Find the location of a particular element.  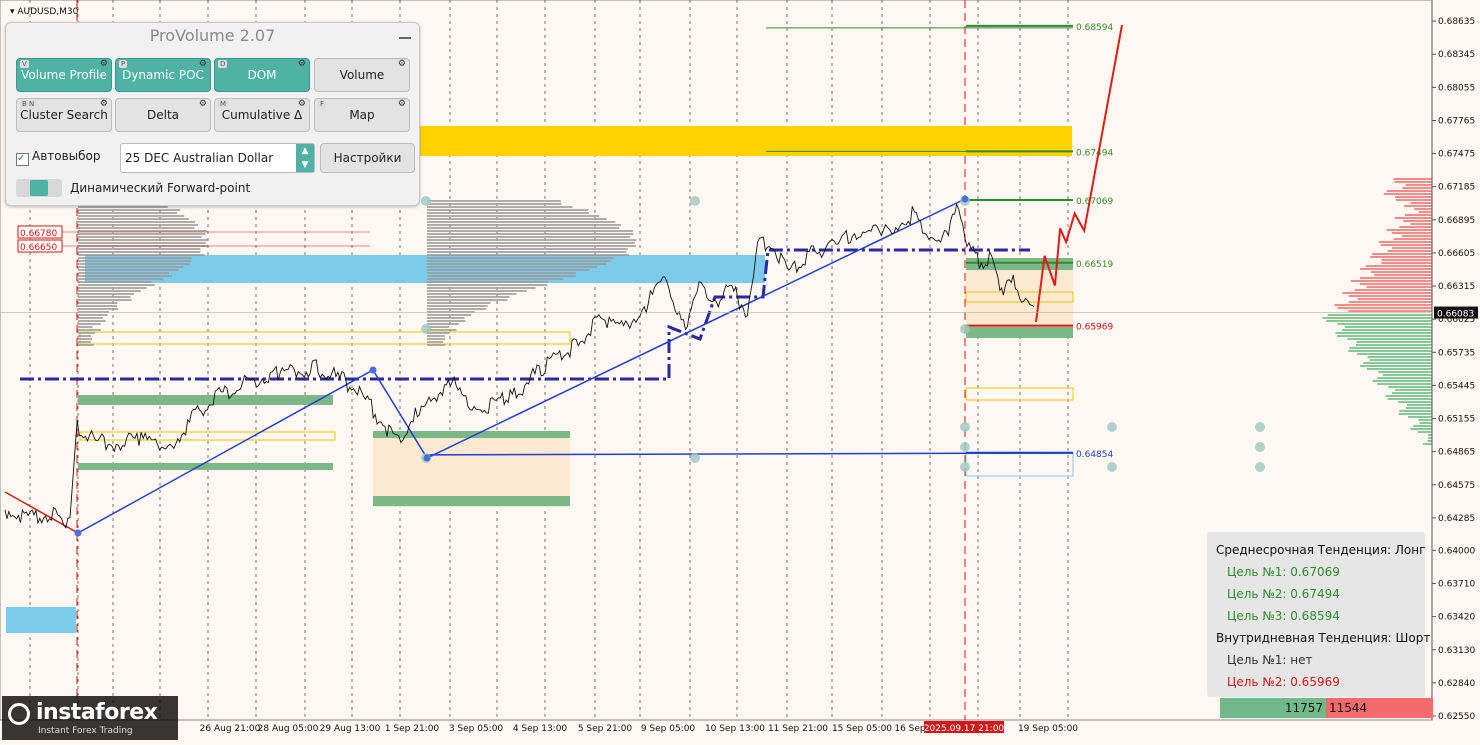

forward-point-toggle is located at coordinates (39, 188).